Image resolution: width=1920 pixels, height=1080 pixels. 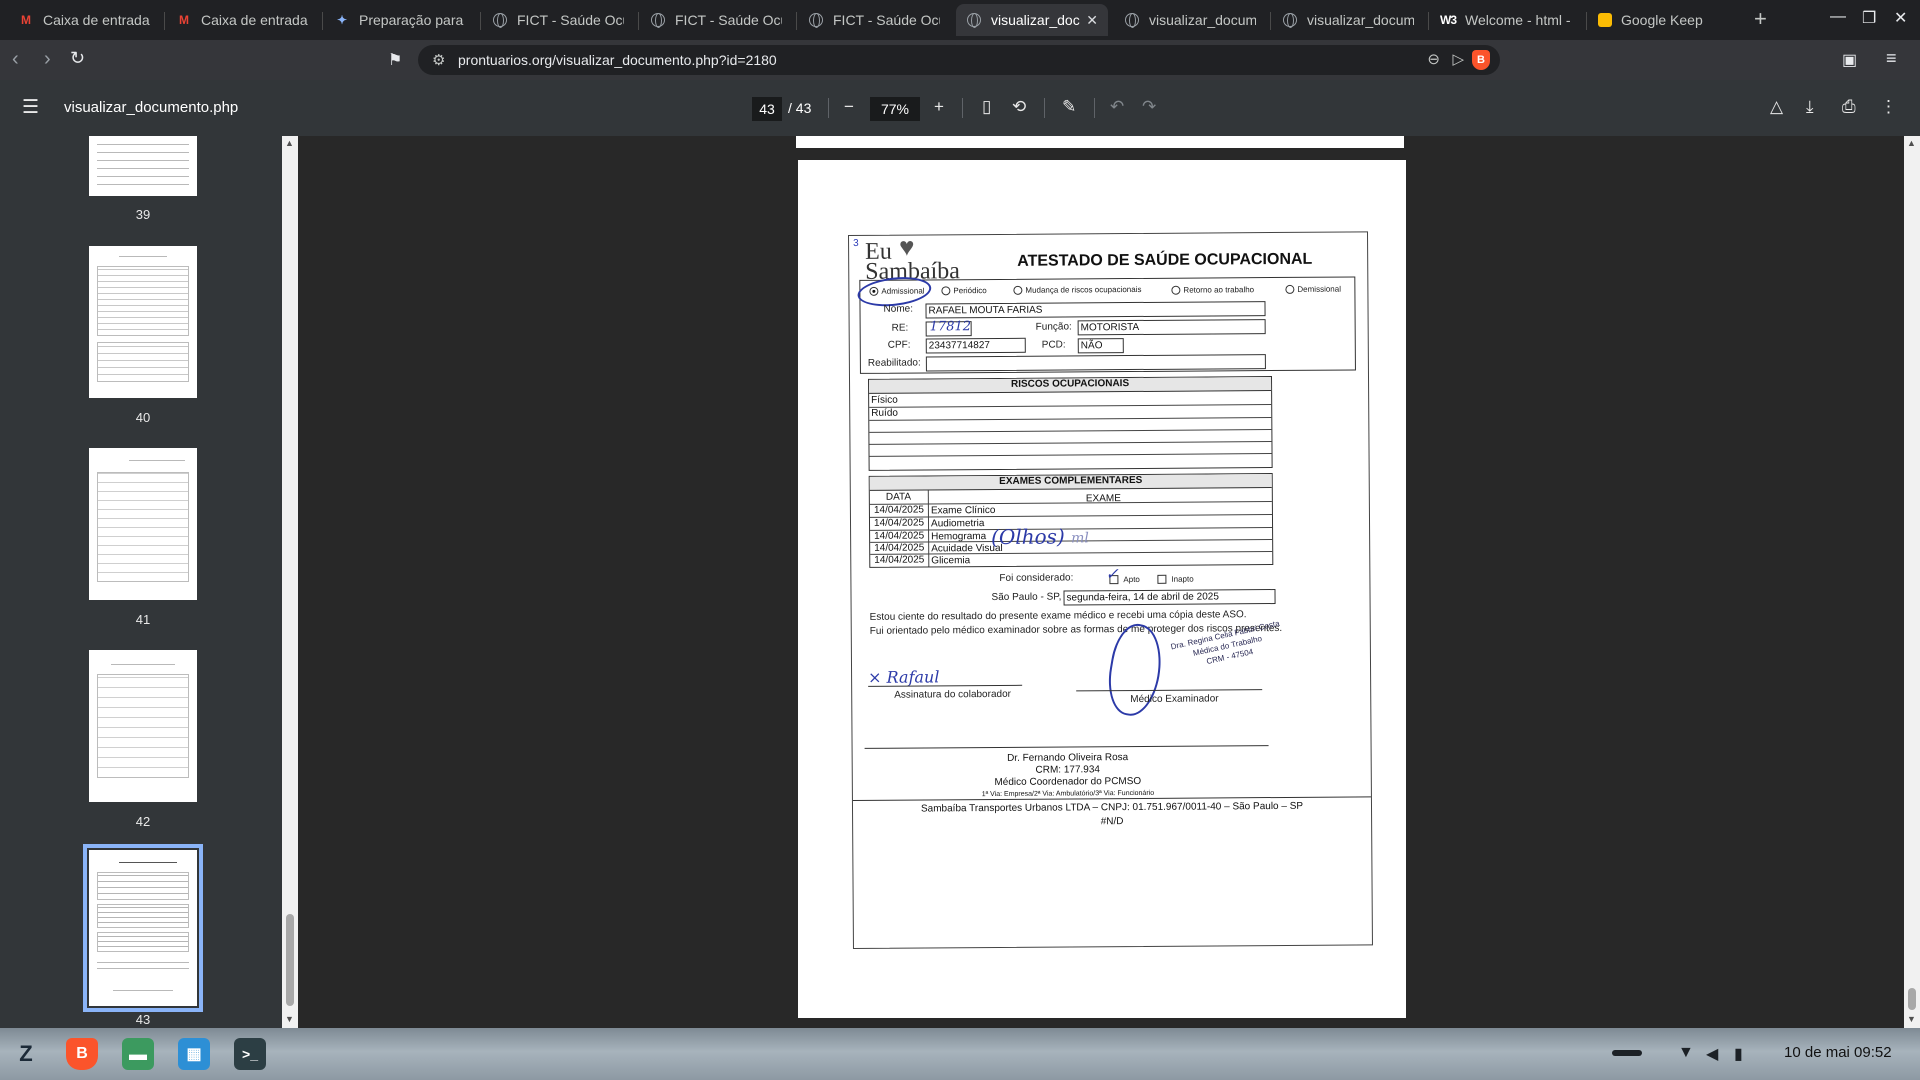 I want to click on radio-retorno, so click(x=1176, y=290).